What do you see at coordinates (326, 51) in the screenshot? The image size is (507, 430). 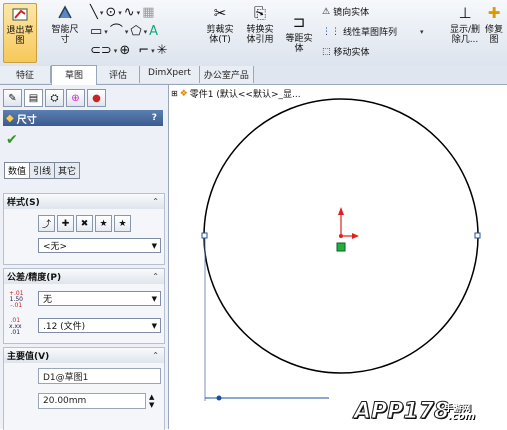 I see `move-icon: ⬚` at bounding box center [326, 51].